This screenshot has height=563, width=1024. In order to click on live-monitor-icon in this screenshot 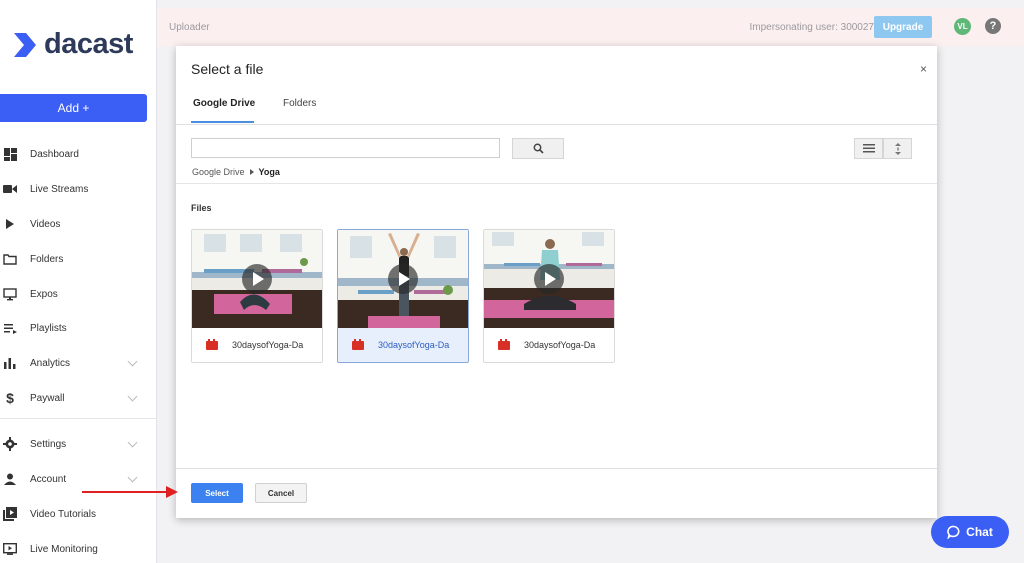, I will do `click(10, 549)`.